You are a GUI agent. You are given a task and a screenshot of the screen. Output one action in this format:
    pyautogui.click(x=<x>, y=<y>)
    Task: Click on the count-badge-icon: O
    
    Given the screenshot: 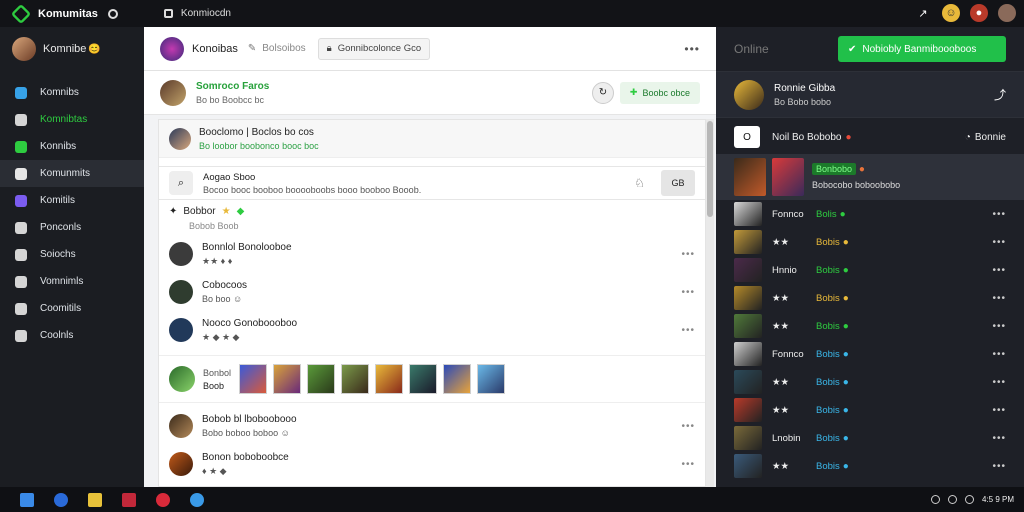 What is the action you would take?
    pyautogui.click(x=747, y=137)
    